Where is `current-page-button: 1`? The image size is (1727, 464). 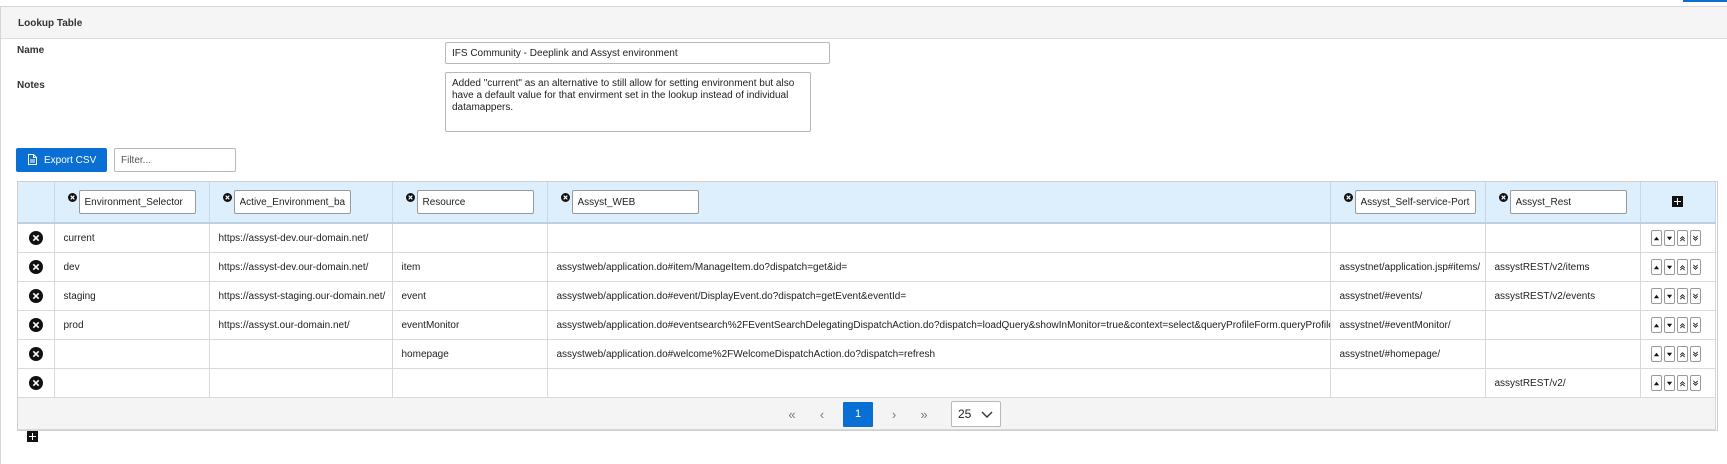
current-page-button: 1 is located at coordinates (858, 414).